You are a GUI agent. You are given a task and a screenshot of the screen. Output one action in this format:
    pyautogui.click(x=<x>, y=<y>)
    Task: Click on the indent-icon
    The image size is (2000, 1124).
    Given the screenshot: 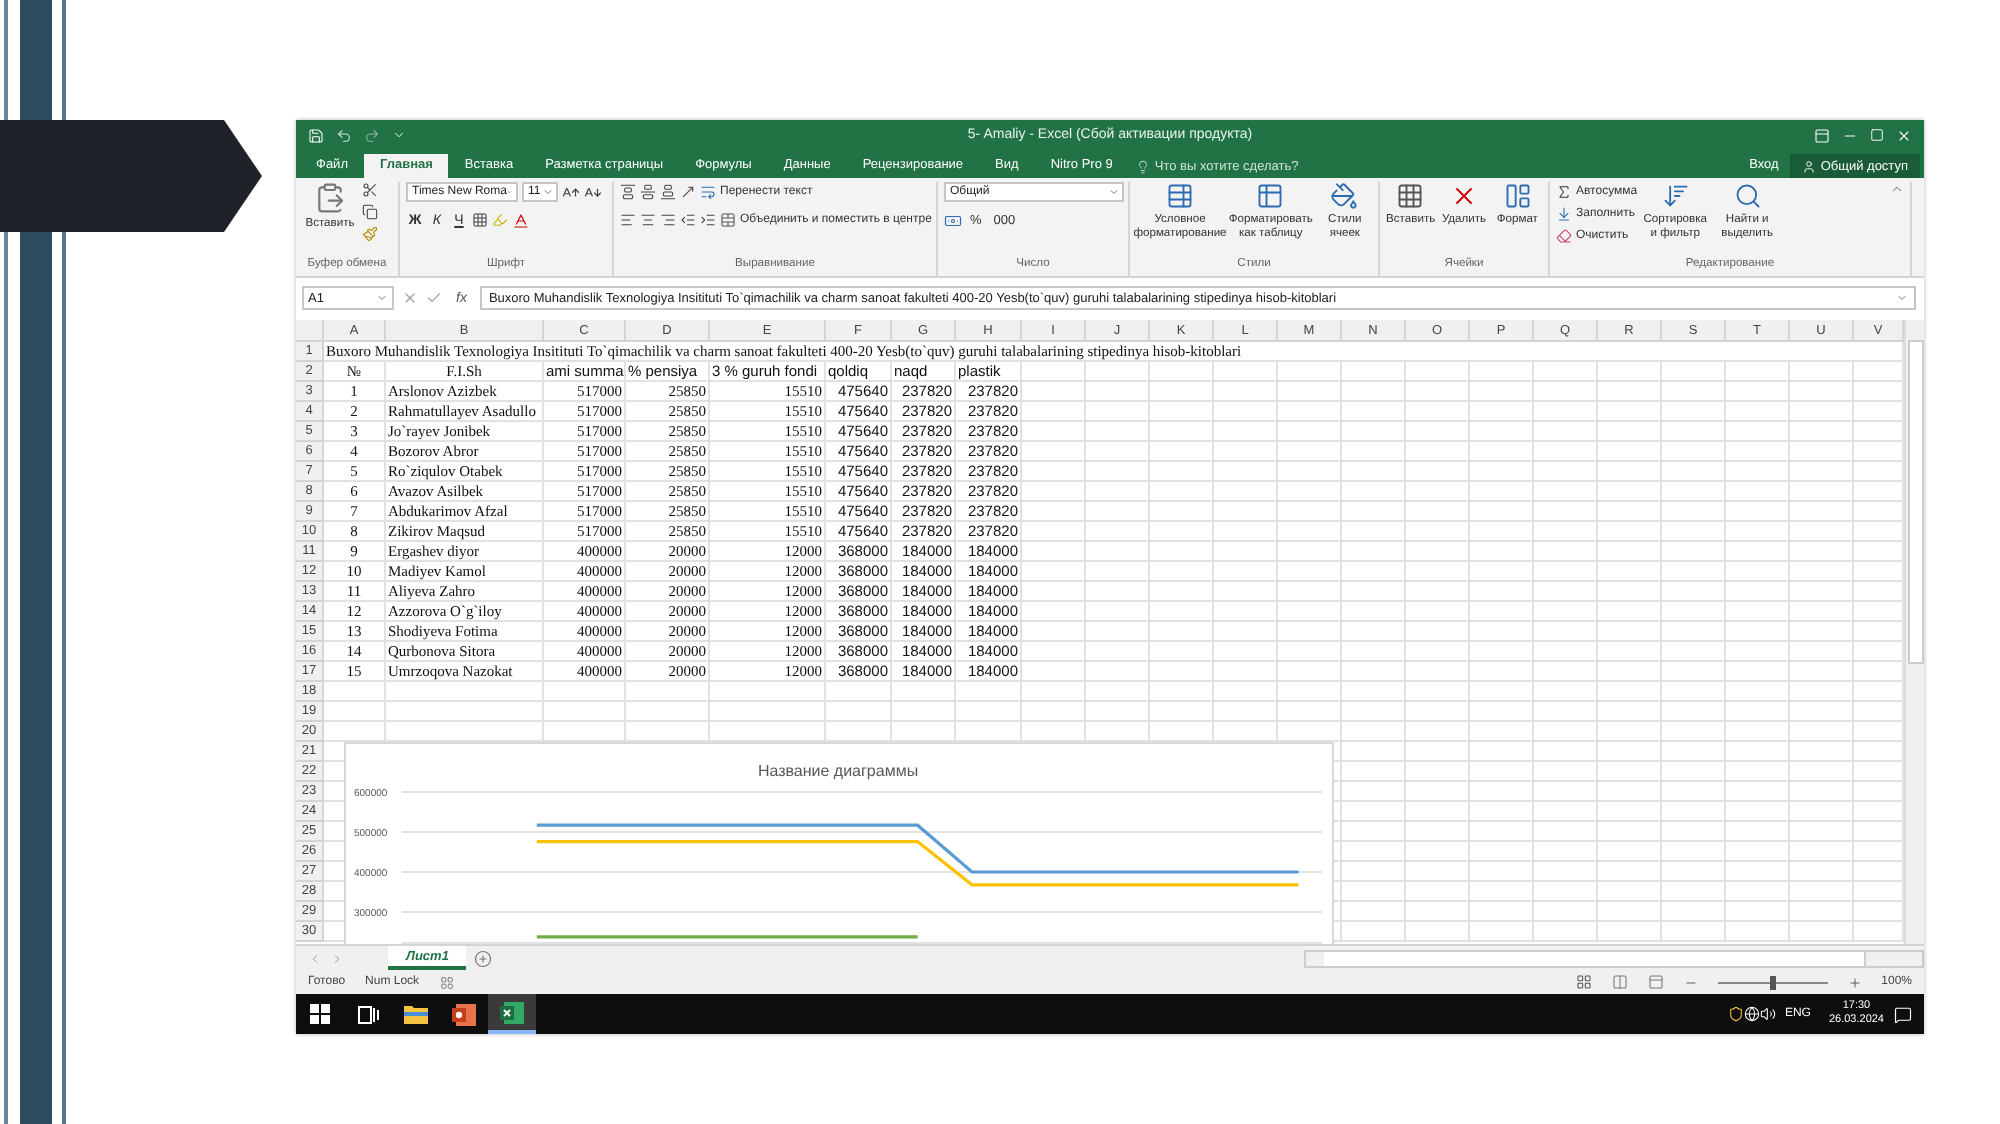 What is the action you would take?
    pyautogui.click(x=708, y=220)
    